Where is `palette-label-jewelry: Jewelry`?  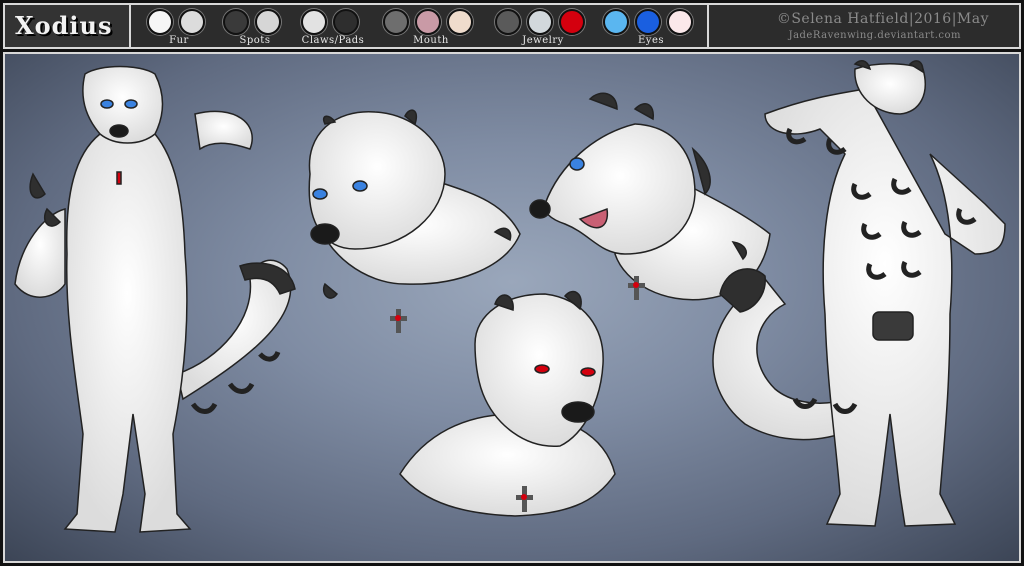
palette-label-jewelry: Jewelry is located at coordinates (543, 40).